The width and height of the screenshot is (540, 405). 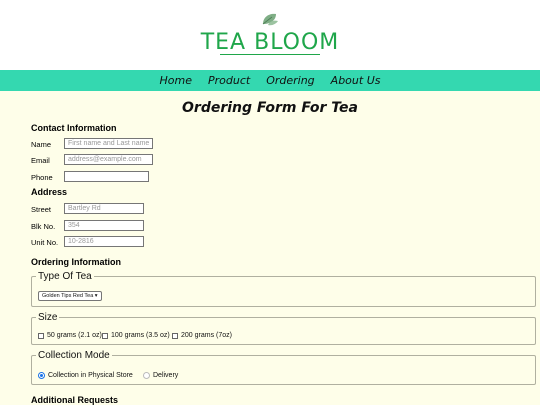 I want to click on nav-ordering: Ordering, so click(x=290, y=80).